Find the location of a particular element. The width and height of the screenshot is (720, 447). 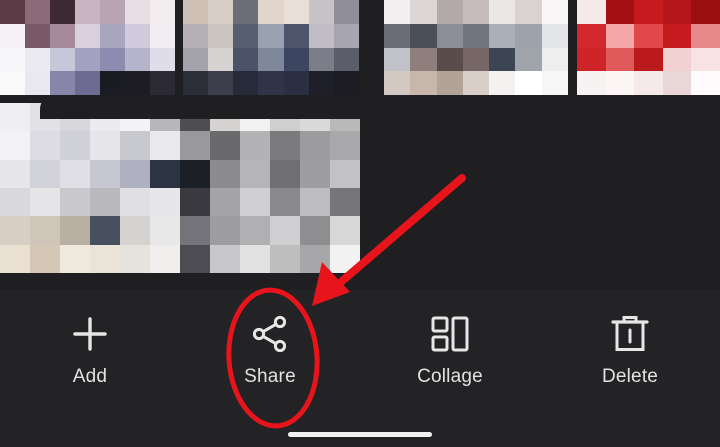

delete-label: Delete is located at coordinates (630, 376).